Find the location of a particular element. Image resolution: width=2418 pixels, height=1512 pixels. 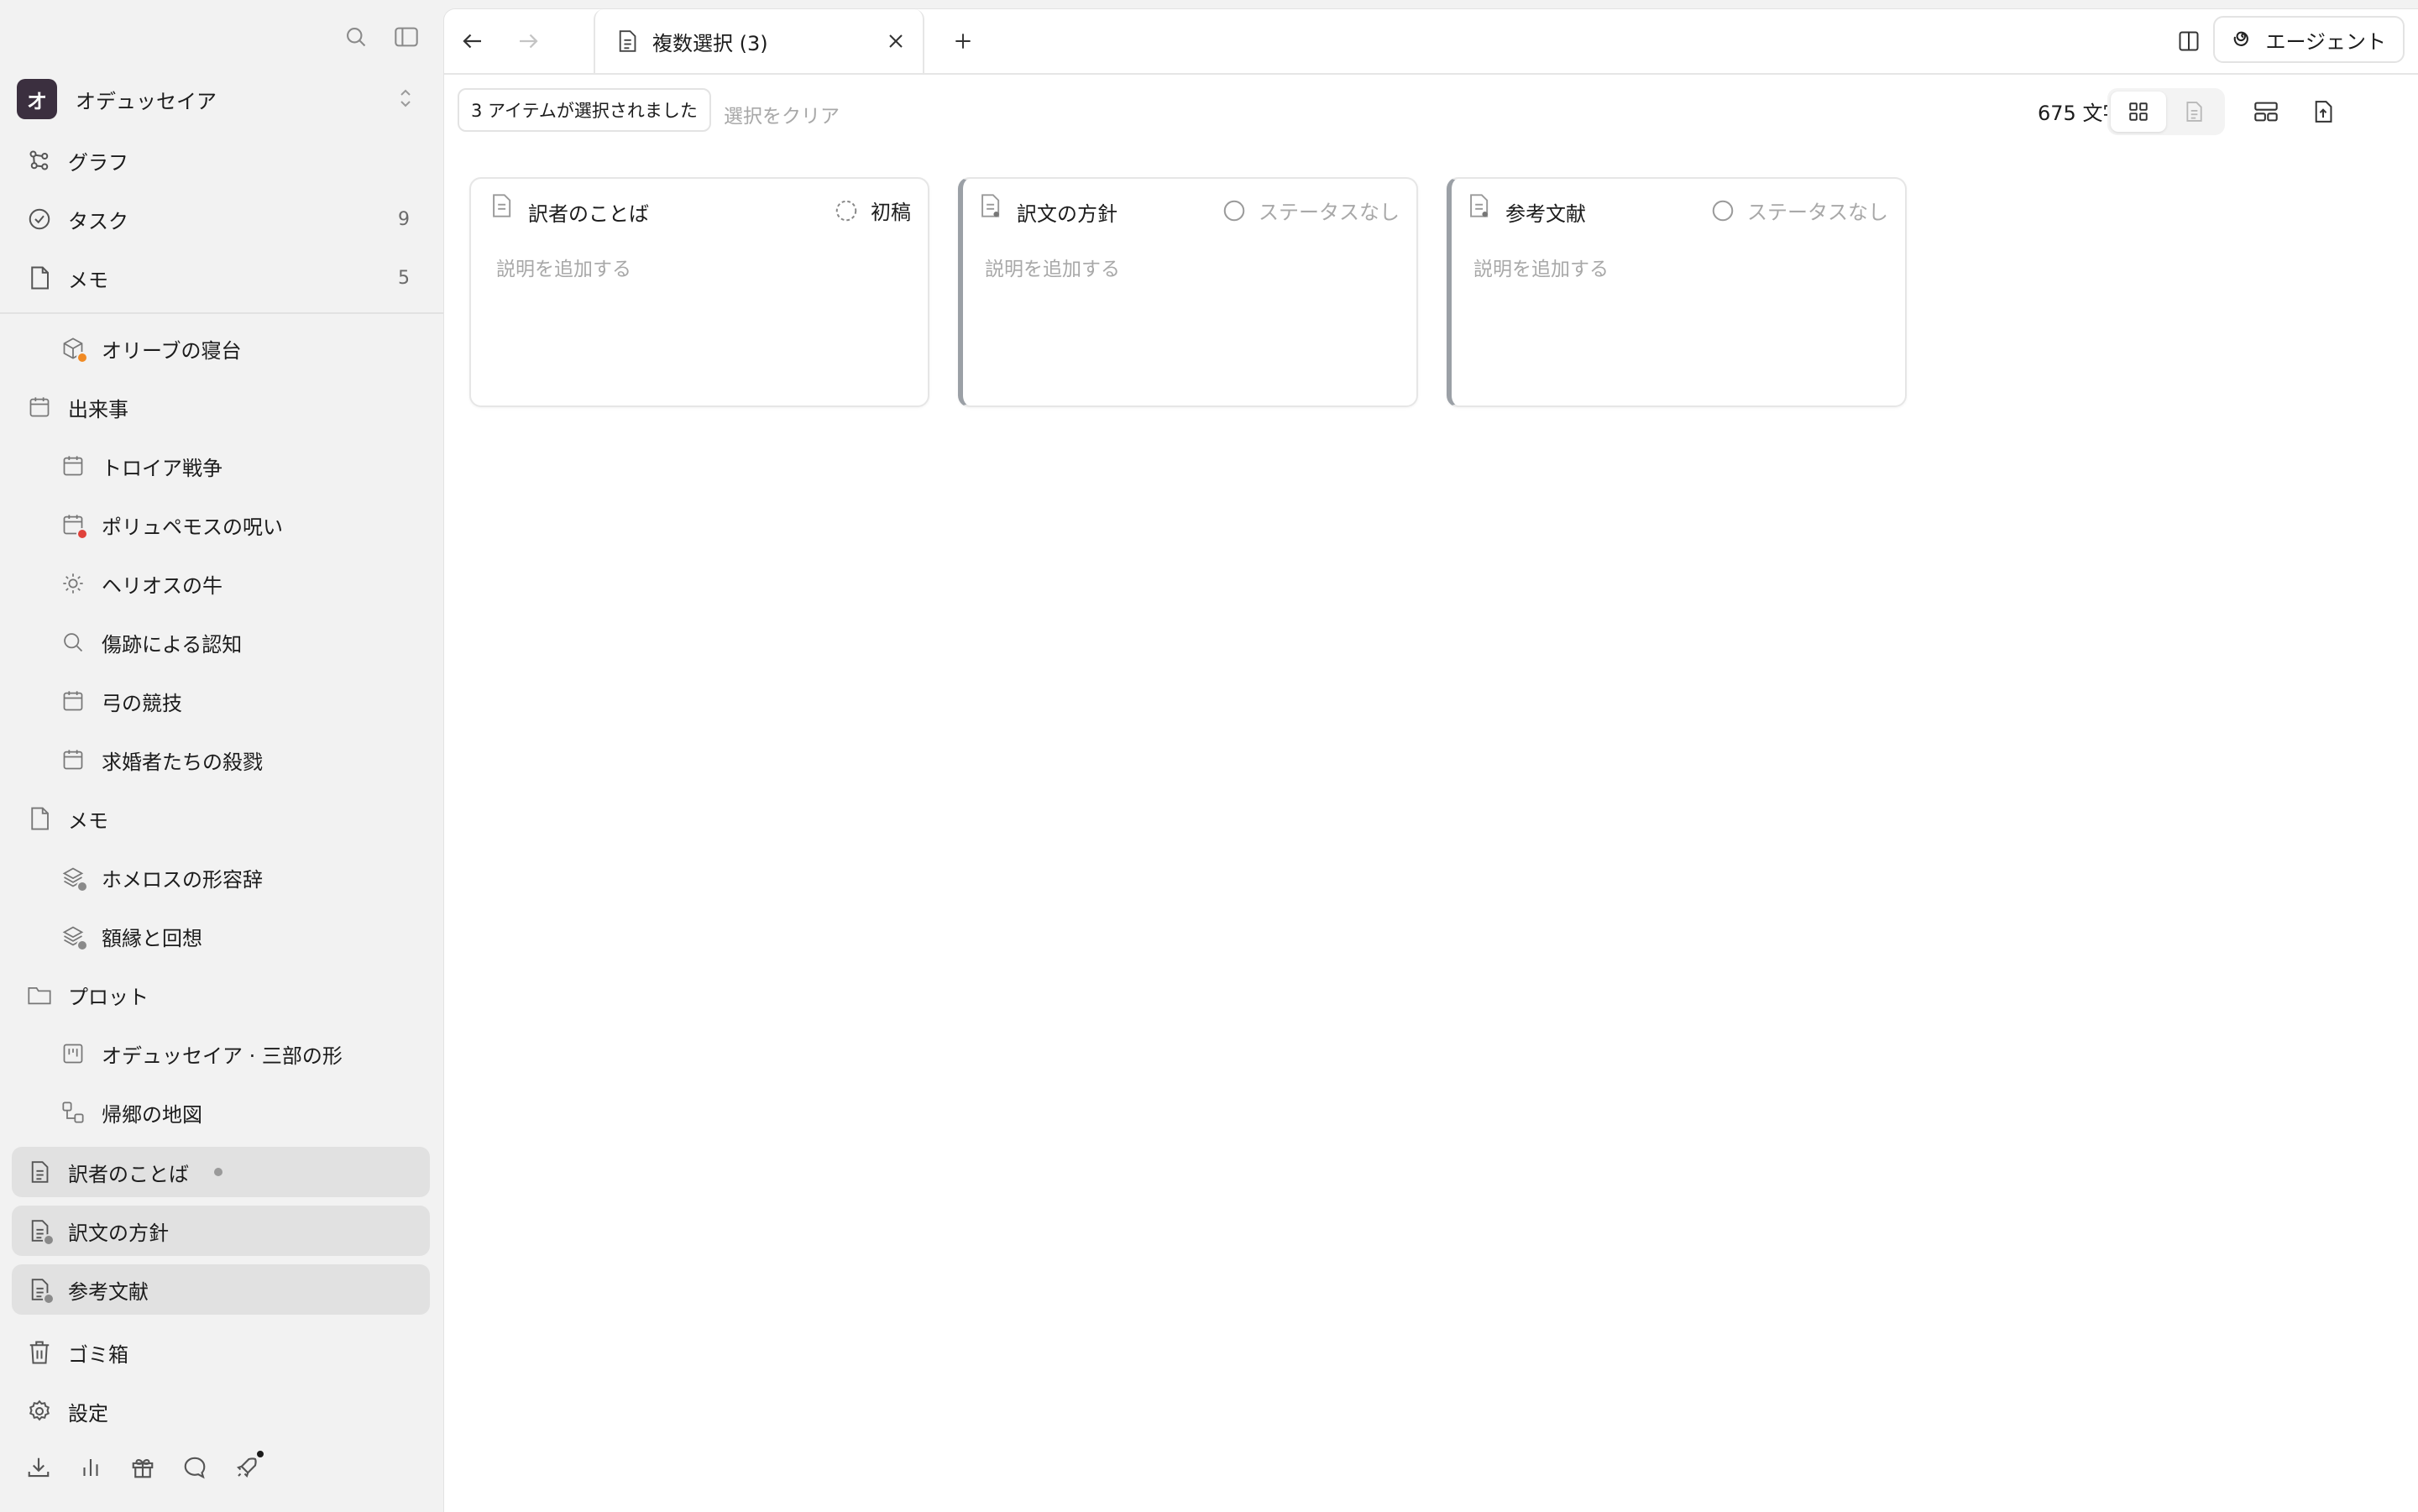

cube-icon is located at coordinates (74, 349).